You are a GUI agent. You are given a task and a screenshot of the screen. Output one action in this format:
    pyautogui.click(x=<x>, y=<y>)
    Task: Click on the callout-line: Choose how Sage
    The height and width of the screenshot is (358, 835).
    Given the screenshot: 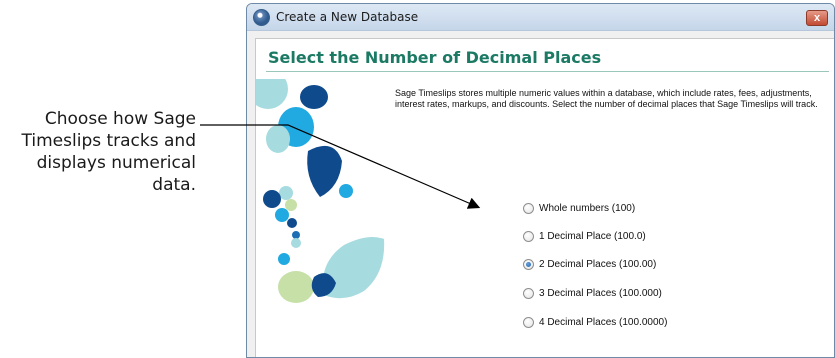 What is the action you would take?
    pyautogui.click(x=120, y=119)
    